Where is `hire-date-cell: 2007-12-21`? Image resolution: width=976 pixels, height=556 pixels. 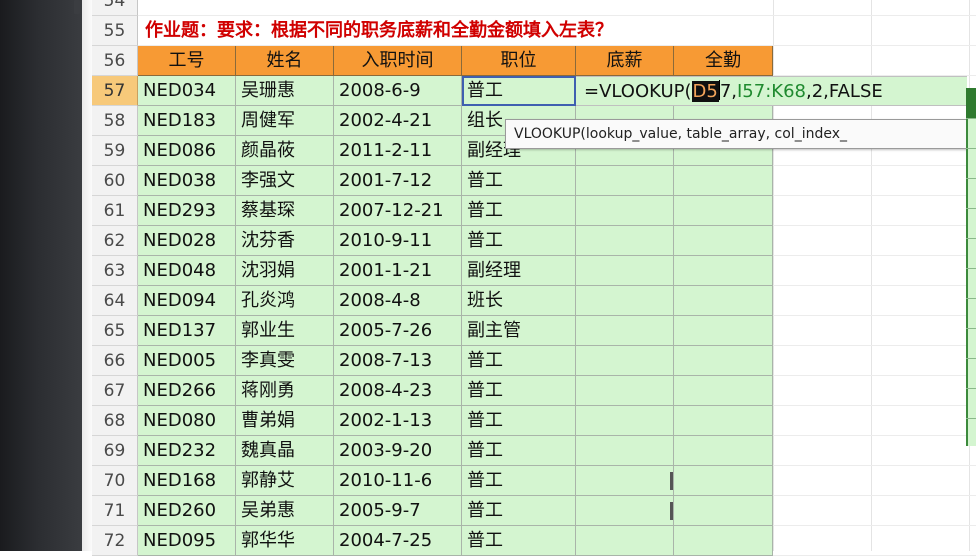 hire-date-cell: 2007-12-21 is located at coordinates (398, 211).